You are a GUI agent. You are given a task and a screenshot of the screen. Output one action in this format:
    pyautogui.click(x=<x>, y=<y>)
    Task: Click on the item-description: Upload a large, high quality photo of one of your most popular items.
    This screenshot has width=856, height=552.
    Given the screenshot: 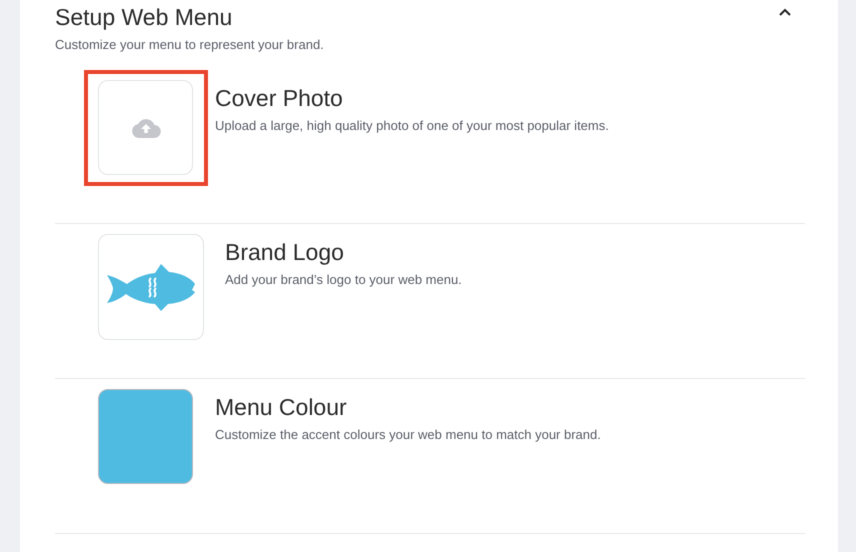 What is the action you would take?
    pyautogui.click(x=412, y=125)
    